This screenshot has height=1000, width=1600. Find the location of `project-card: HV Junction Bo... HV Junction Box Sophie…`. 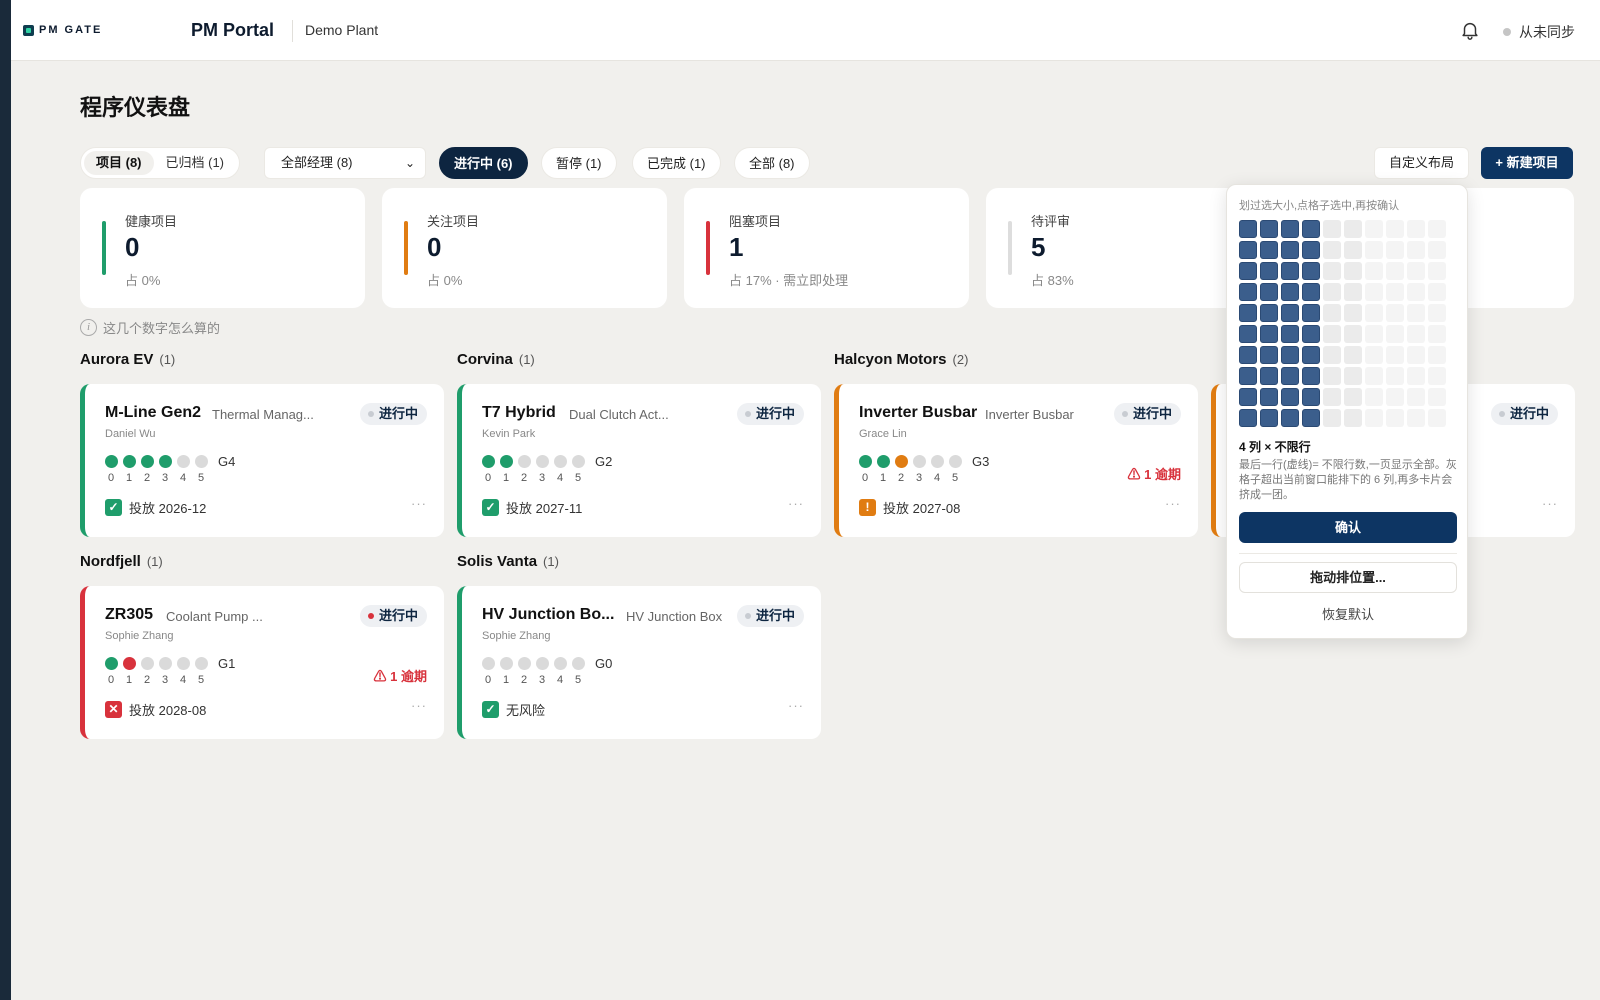

project-card: HV Junction Bo... HV Junction Box Sophie… is located at coordinates (639, 662).